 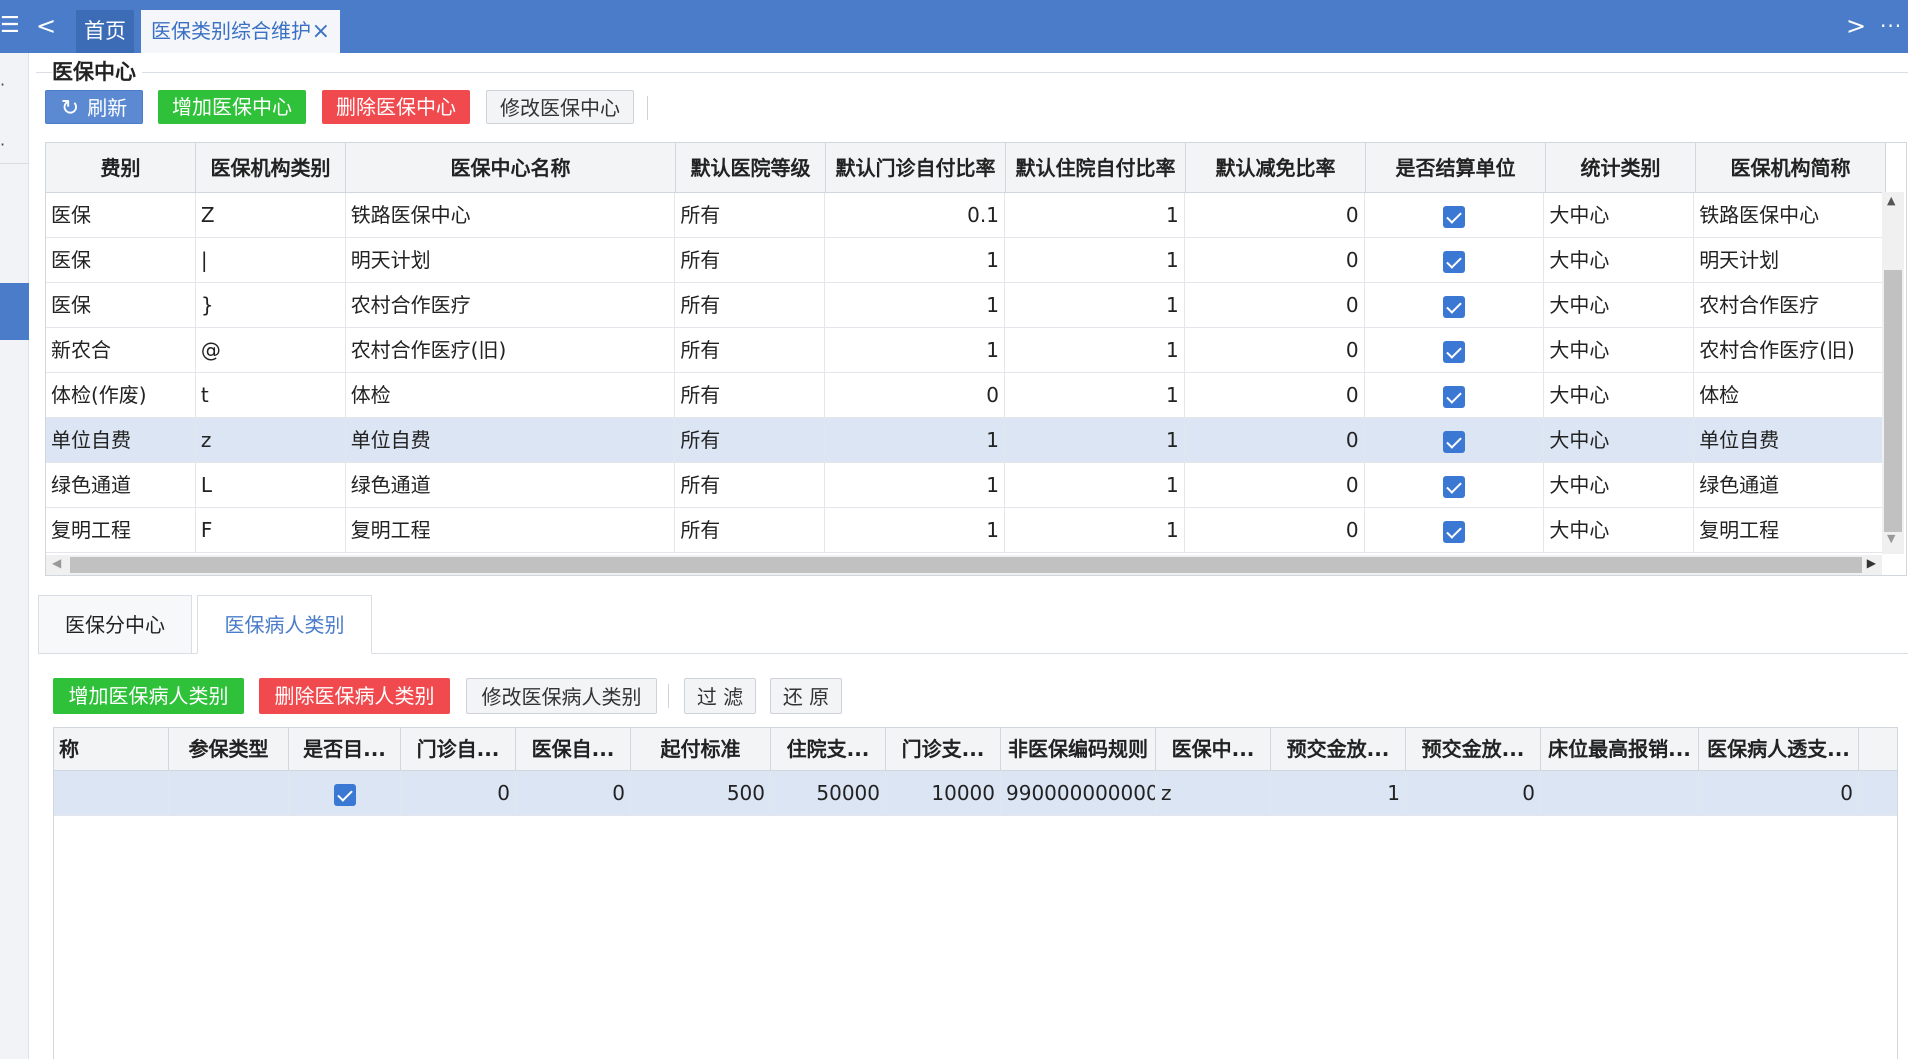 What do you see at coordinates (1891, 538) in the screenshot?
I see `scroll-down-icon: ▼` at bounding box center [1891, 538].